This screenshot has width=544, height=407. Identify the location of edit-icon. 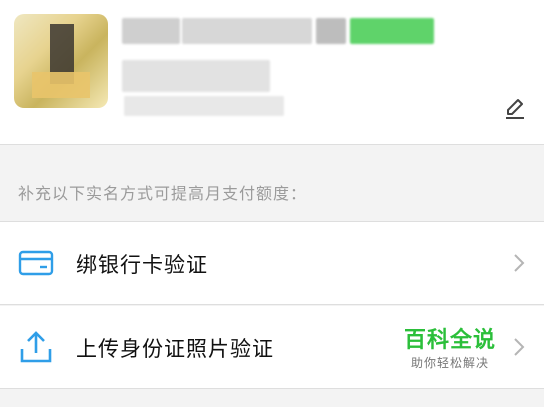
(514, 108).